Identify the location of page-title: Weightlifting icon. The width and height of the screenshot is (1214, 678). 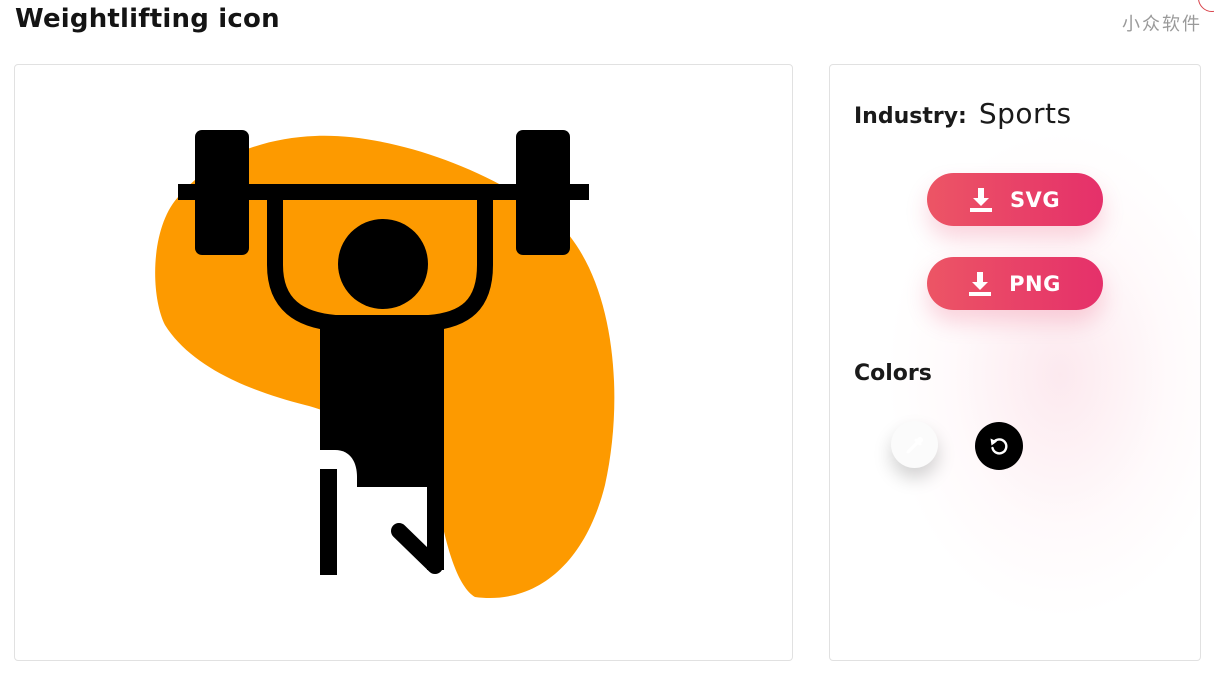
(147, 19).